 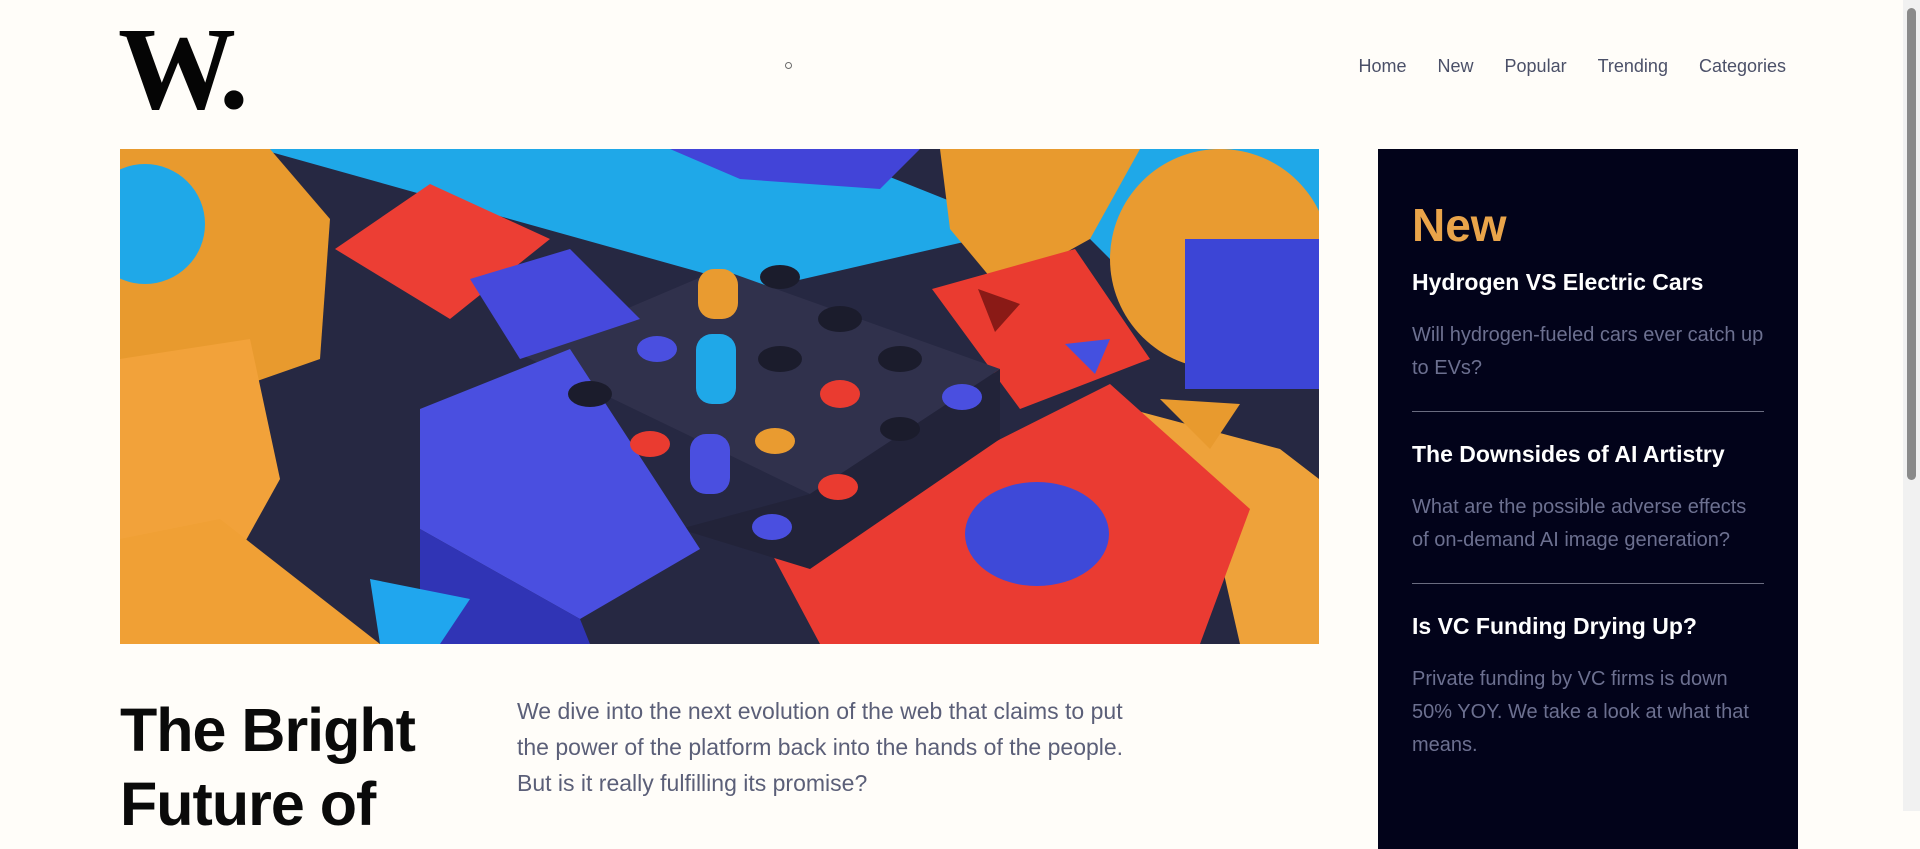 What do you see at coordinates (183, 69) in the screenshot?
I see `site-logo: W.` at bounding box center [183, 69].